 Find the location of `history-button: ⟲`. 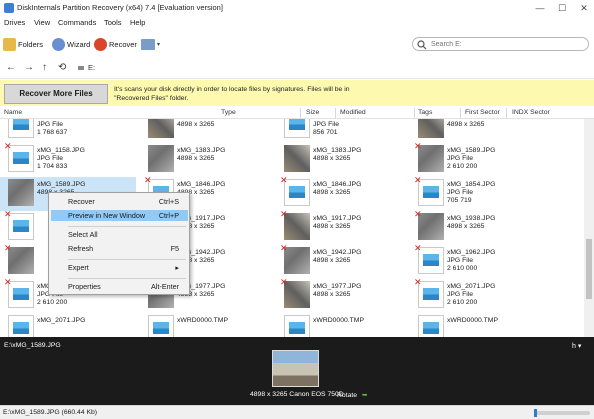

history-button: ⟲ is located at coordinates (62, 67).